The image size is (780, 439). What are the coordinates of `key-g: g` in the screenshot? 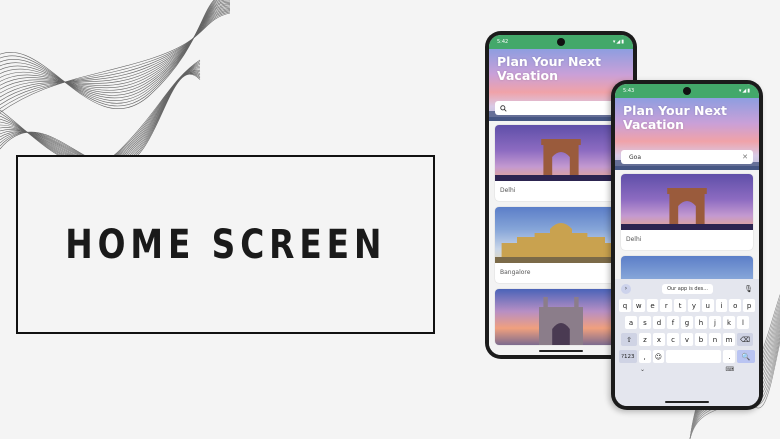 It's located at (687, 322).